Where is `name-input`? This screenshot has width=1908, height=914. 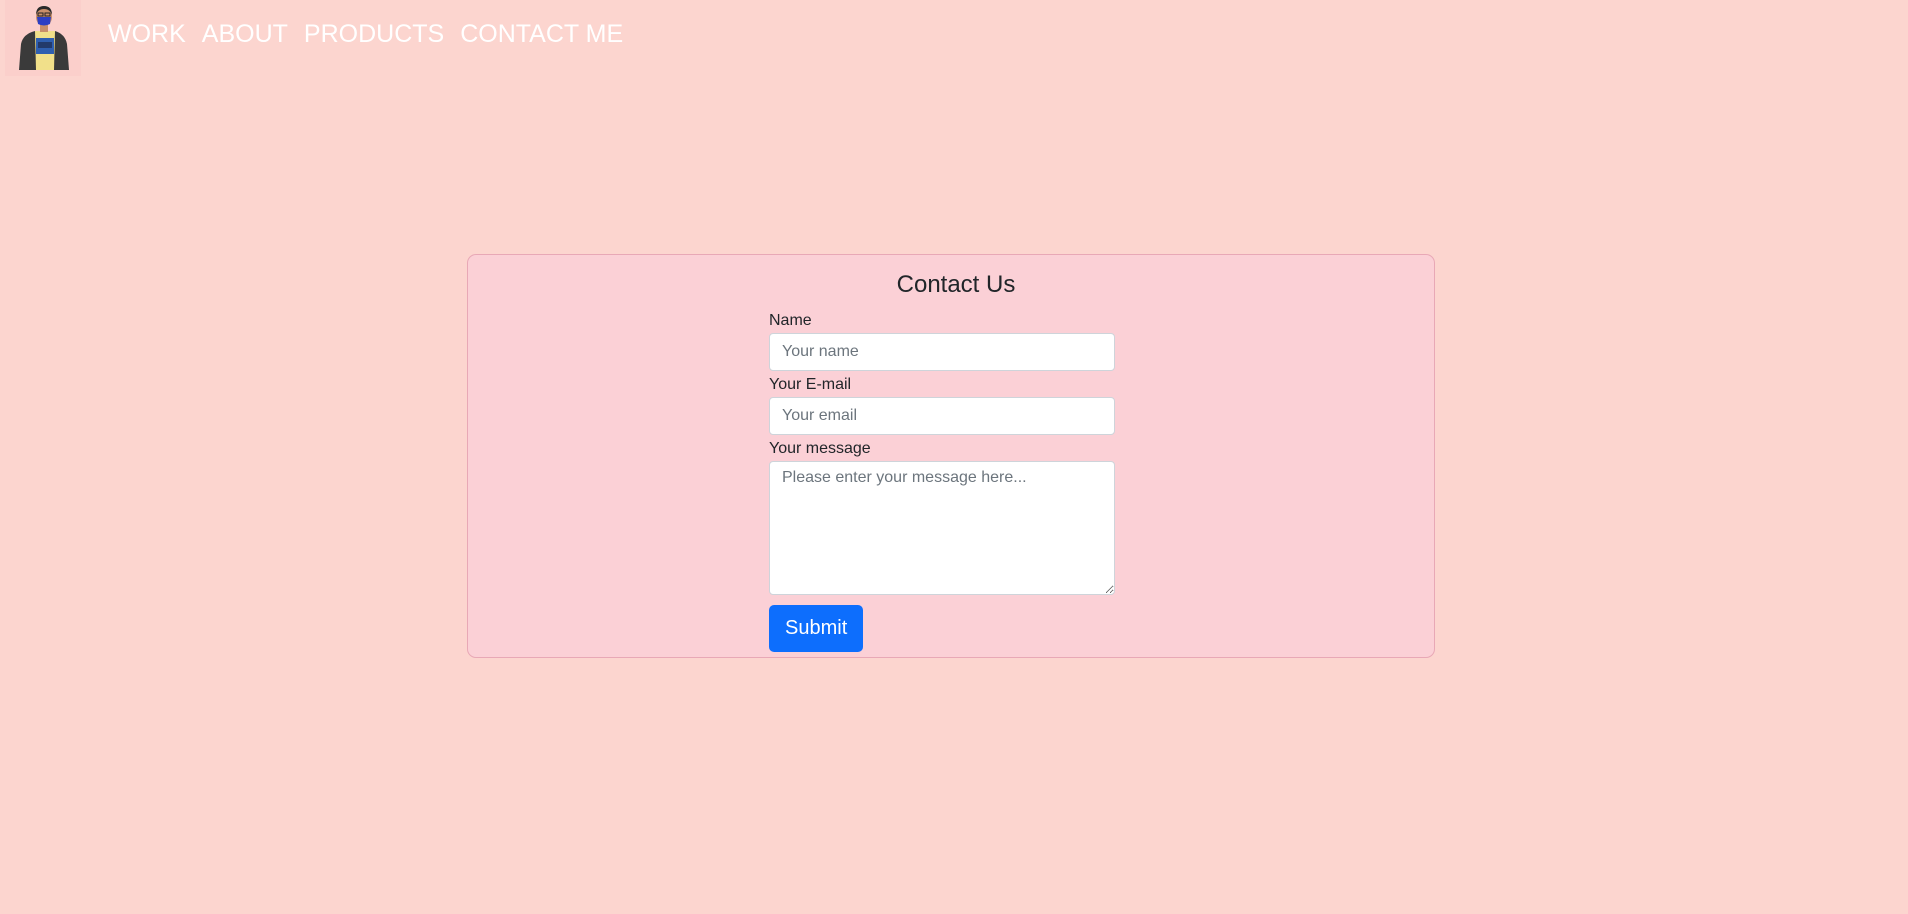 name-input is located at coordinates (942, 352).